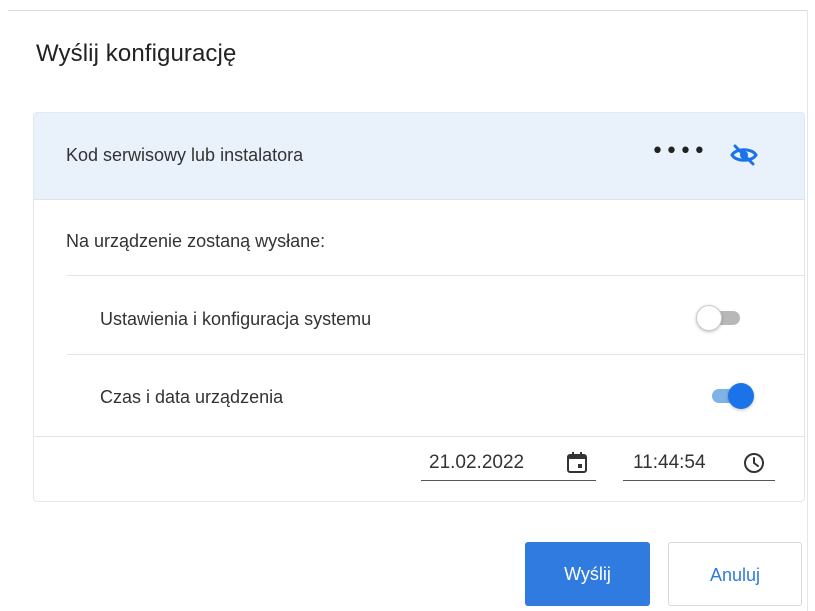 This screenshot has width=815, height=611. I want to click on eye-off-icon, so click(744, 155).